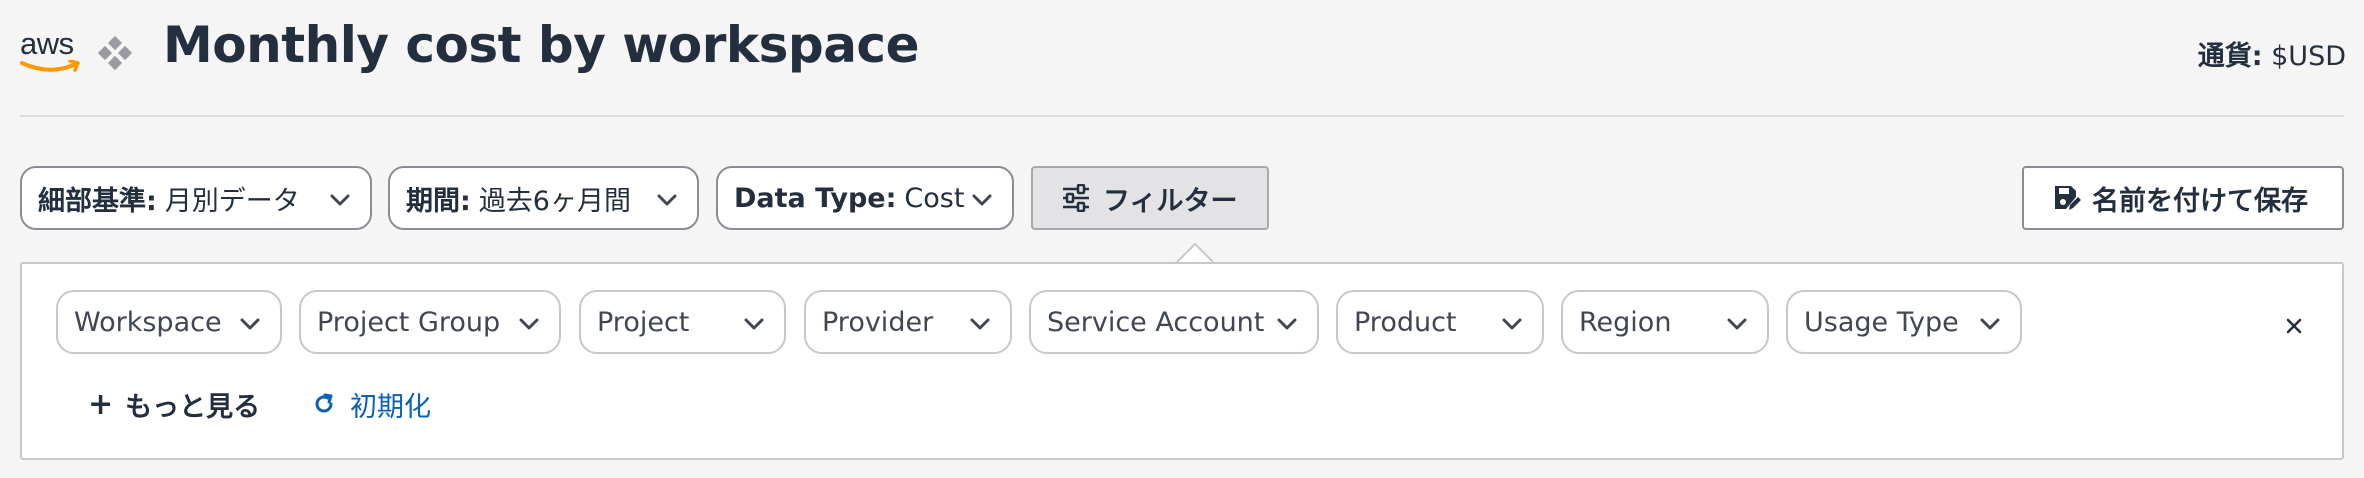  What do you see at coordinates (115, 53) in the screenshot?
I see `diamond-icon` at bounding box center [115, 53].